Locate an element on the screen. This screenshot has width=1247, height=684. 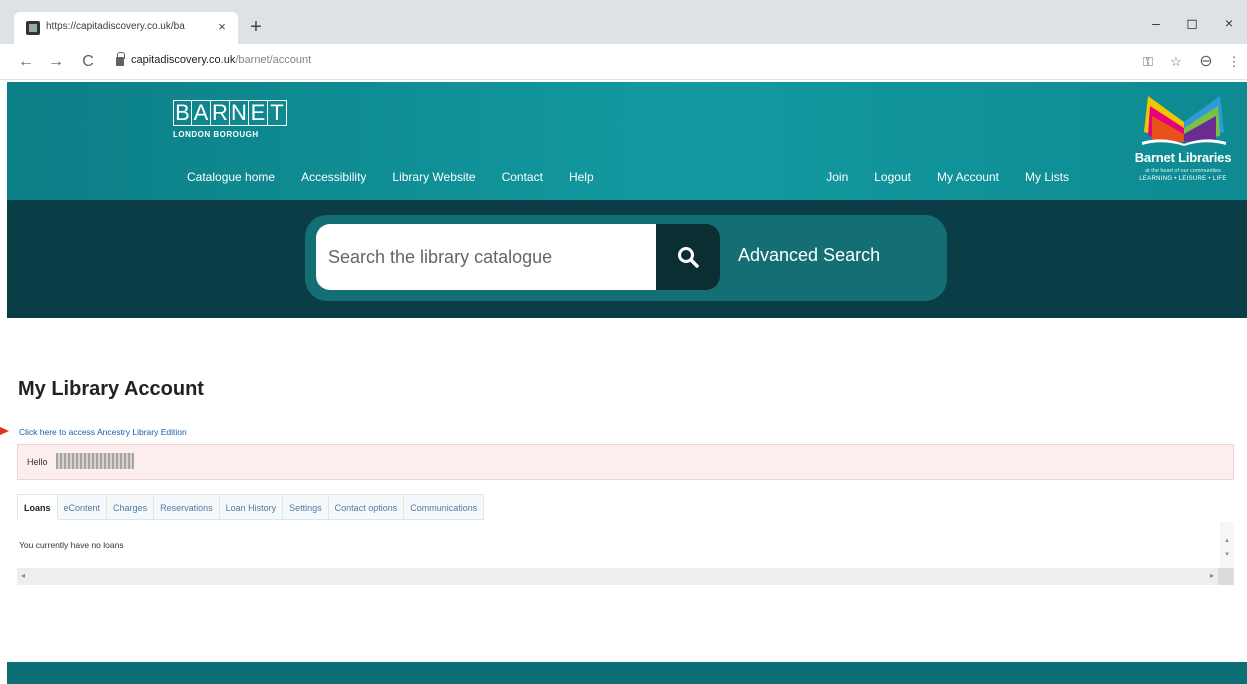
brand-tagline-2: LEARNING • LEISURE • LIFE is located at coordinates (1183, 179).